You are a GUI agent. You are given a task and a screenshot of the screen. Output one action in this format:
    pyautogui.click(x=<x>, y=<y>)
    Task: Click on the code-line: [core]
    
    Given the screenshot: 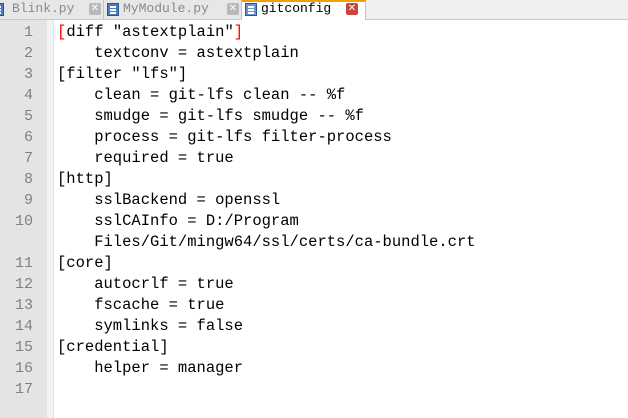 What is the action you would take?
    pyautogui.click(x=85, y=263)
    